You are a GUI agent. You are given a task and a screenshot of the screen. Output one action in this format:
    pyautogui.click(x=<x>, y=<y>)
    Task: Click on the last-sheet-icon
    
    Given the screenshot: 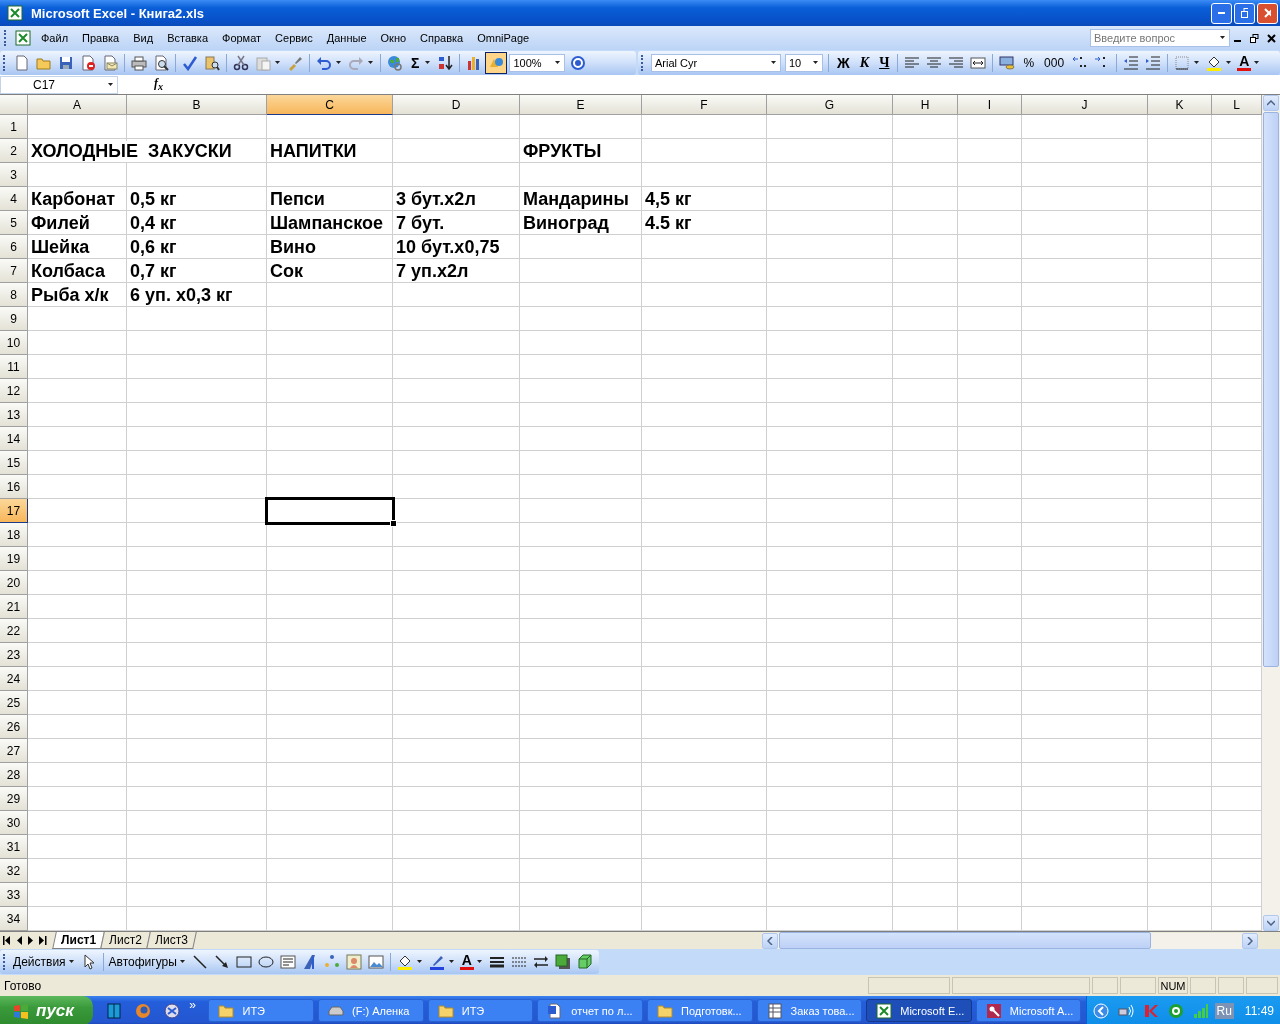 What is the action you would take?
    pyautogui.click(x=43, y=940)
    